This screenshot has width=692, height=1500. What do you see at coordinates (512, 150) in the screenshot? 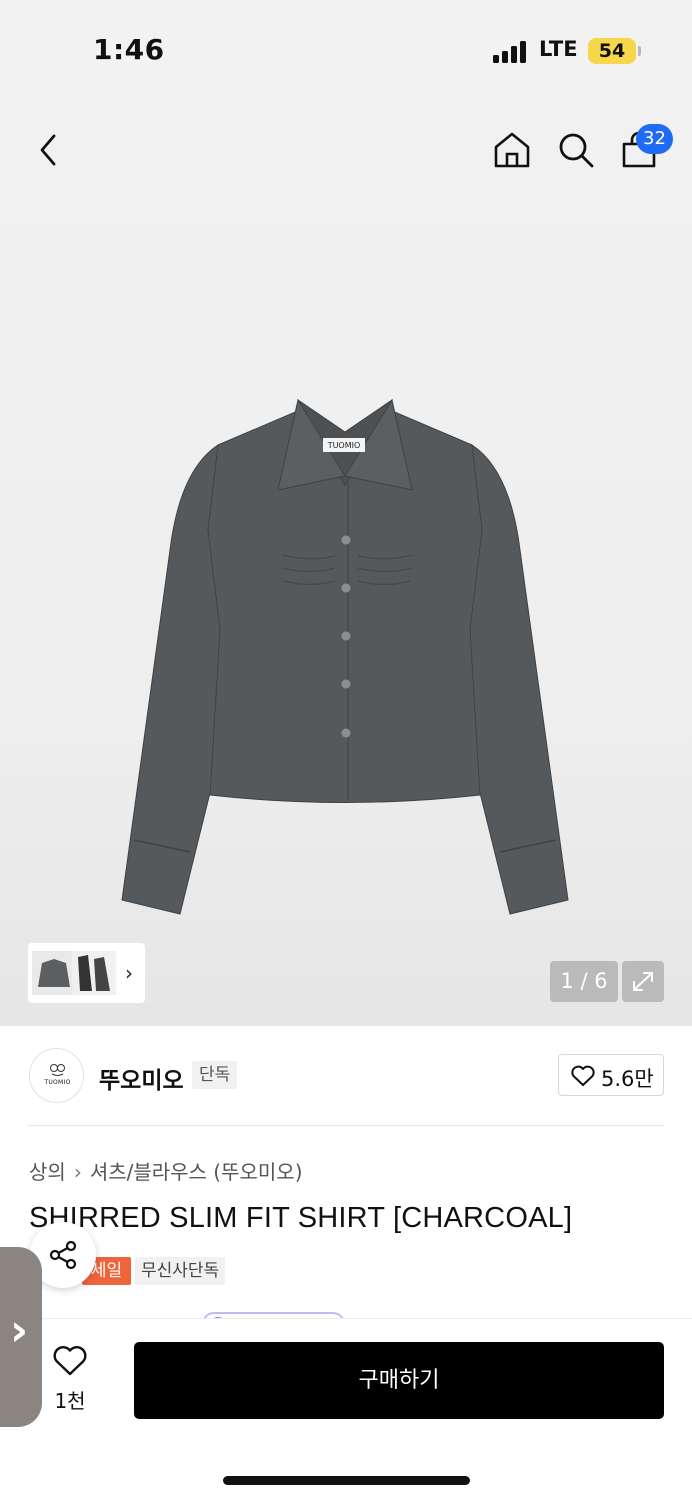
I see `home-icon` at bounding box center [512, 150].